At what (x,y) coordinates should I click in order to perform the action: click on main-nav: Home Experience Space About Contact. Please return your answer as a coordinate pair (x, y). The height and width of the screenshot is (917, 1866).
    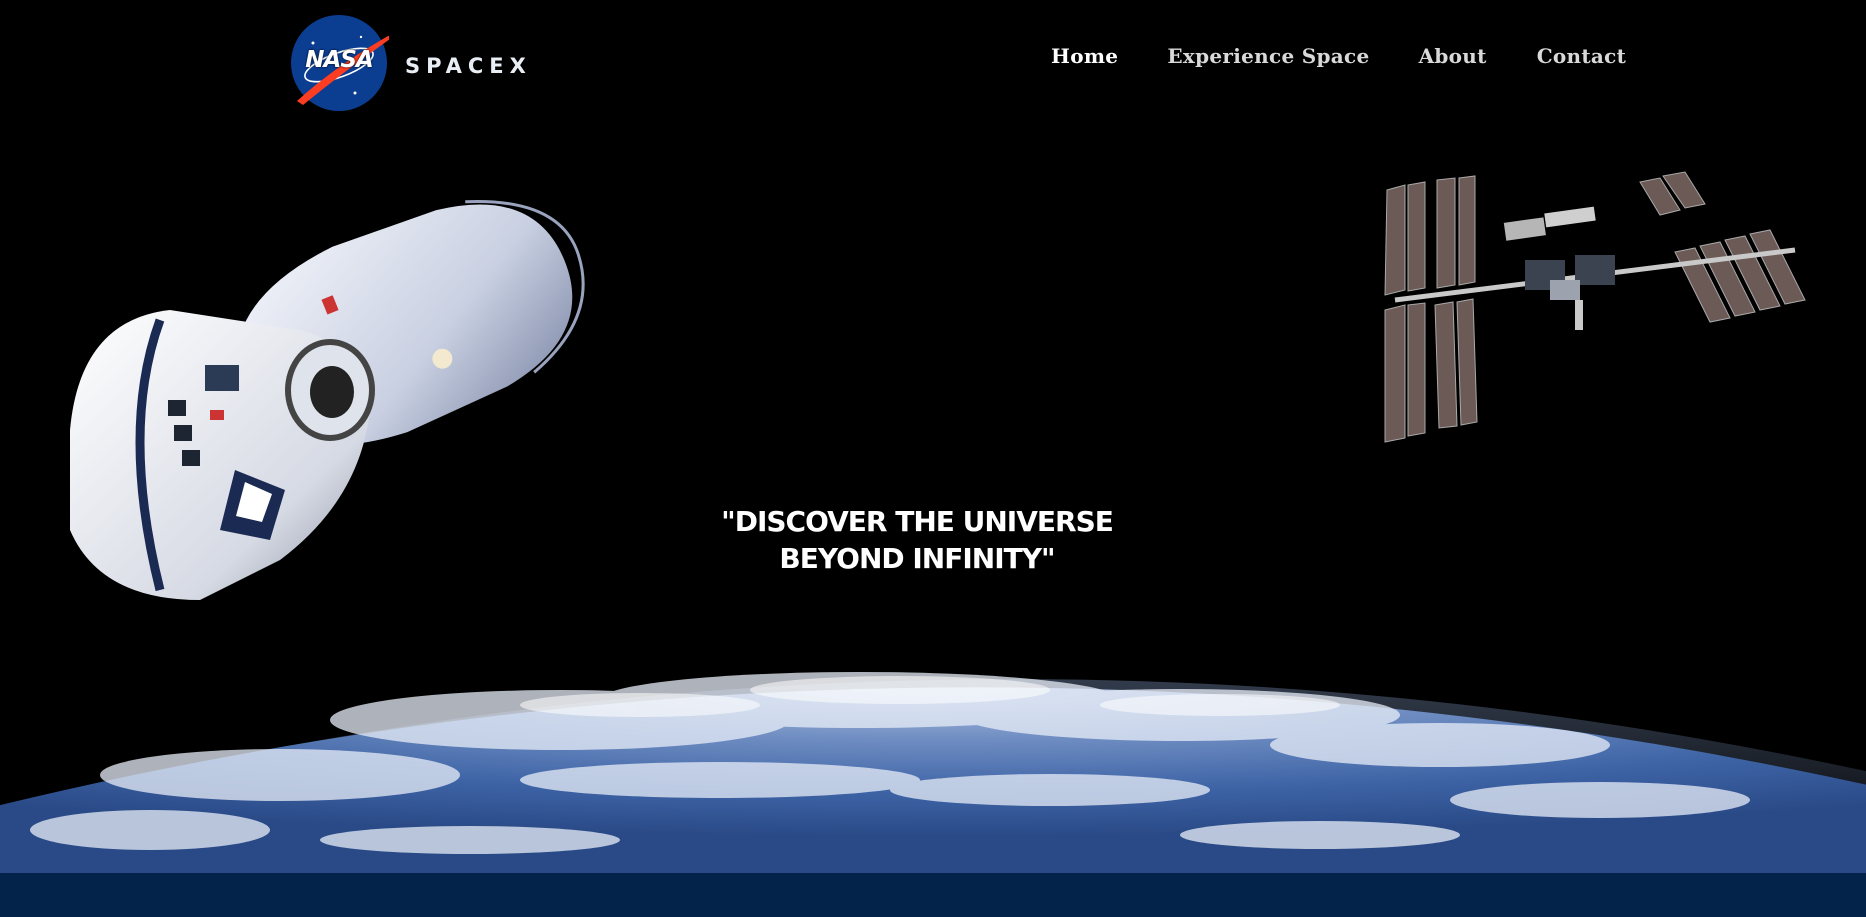
    Looking at the image, I should click on (1338, 56).